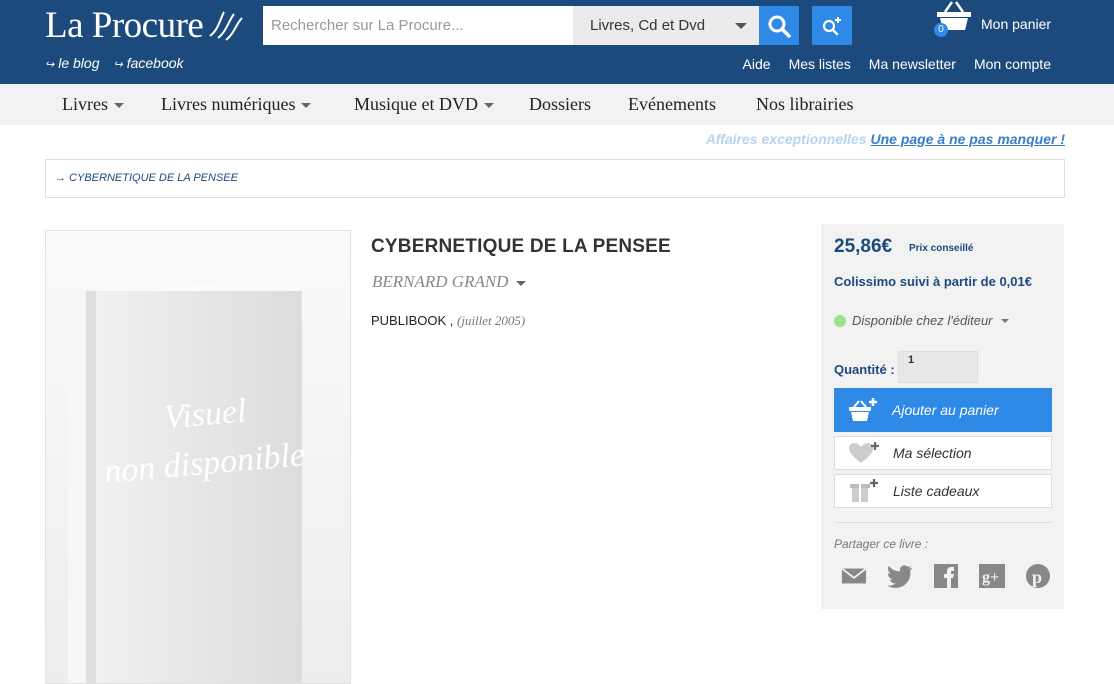  I want to click on gift-list-button: Liste cadeaux, so click(943, 491).